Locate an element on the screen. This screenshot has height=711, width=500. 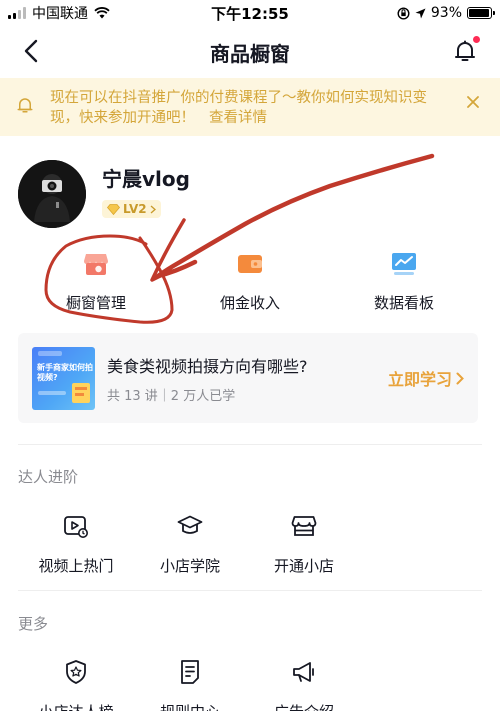
status-bar: 中国联通 下午12:55 93% is located at coordinates (250, 13).